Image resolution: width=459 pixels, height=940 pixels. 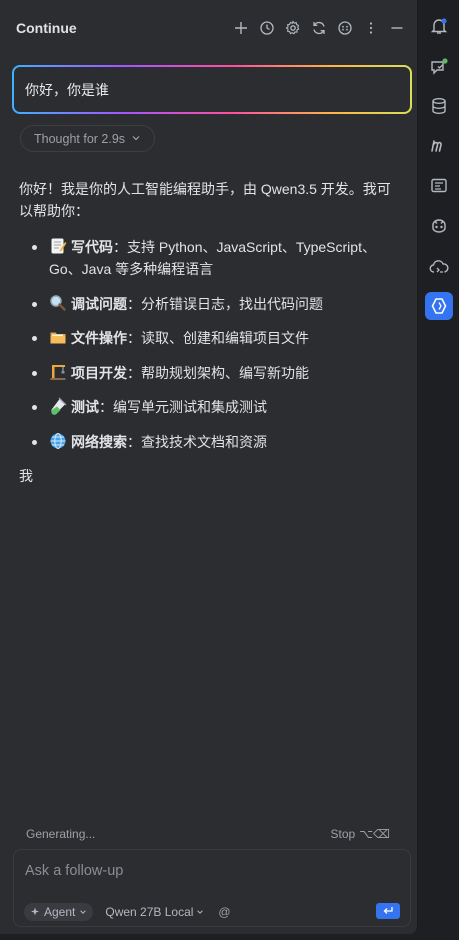 I want to click on item-text: ：查找技术文档和资源, so click(x=197, y=441).